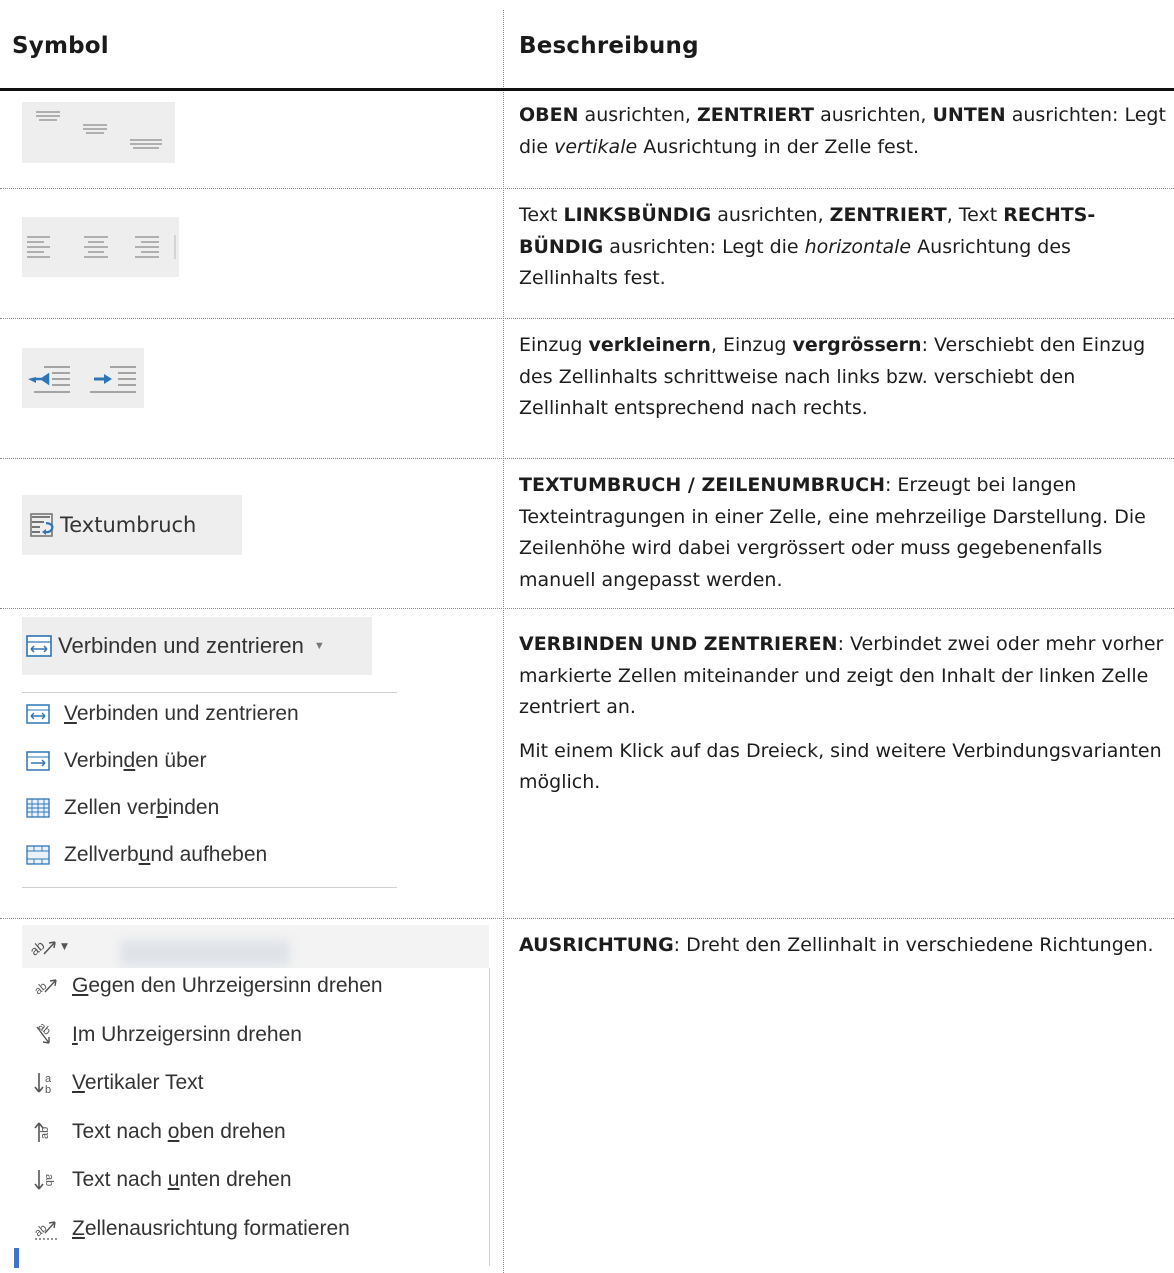  Describe the element at coordinates (46, 1083) in the screenshot. I see `vertical-text-icon: ab` at that location.